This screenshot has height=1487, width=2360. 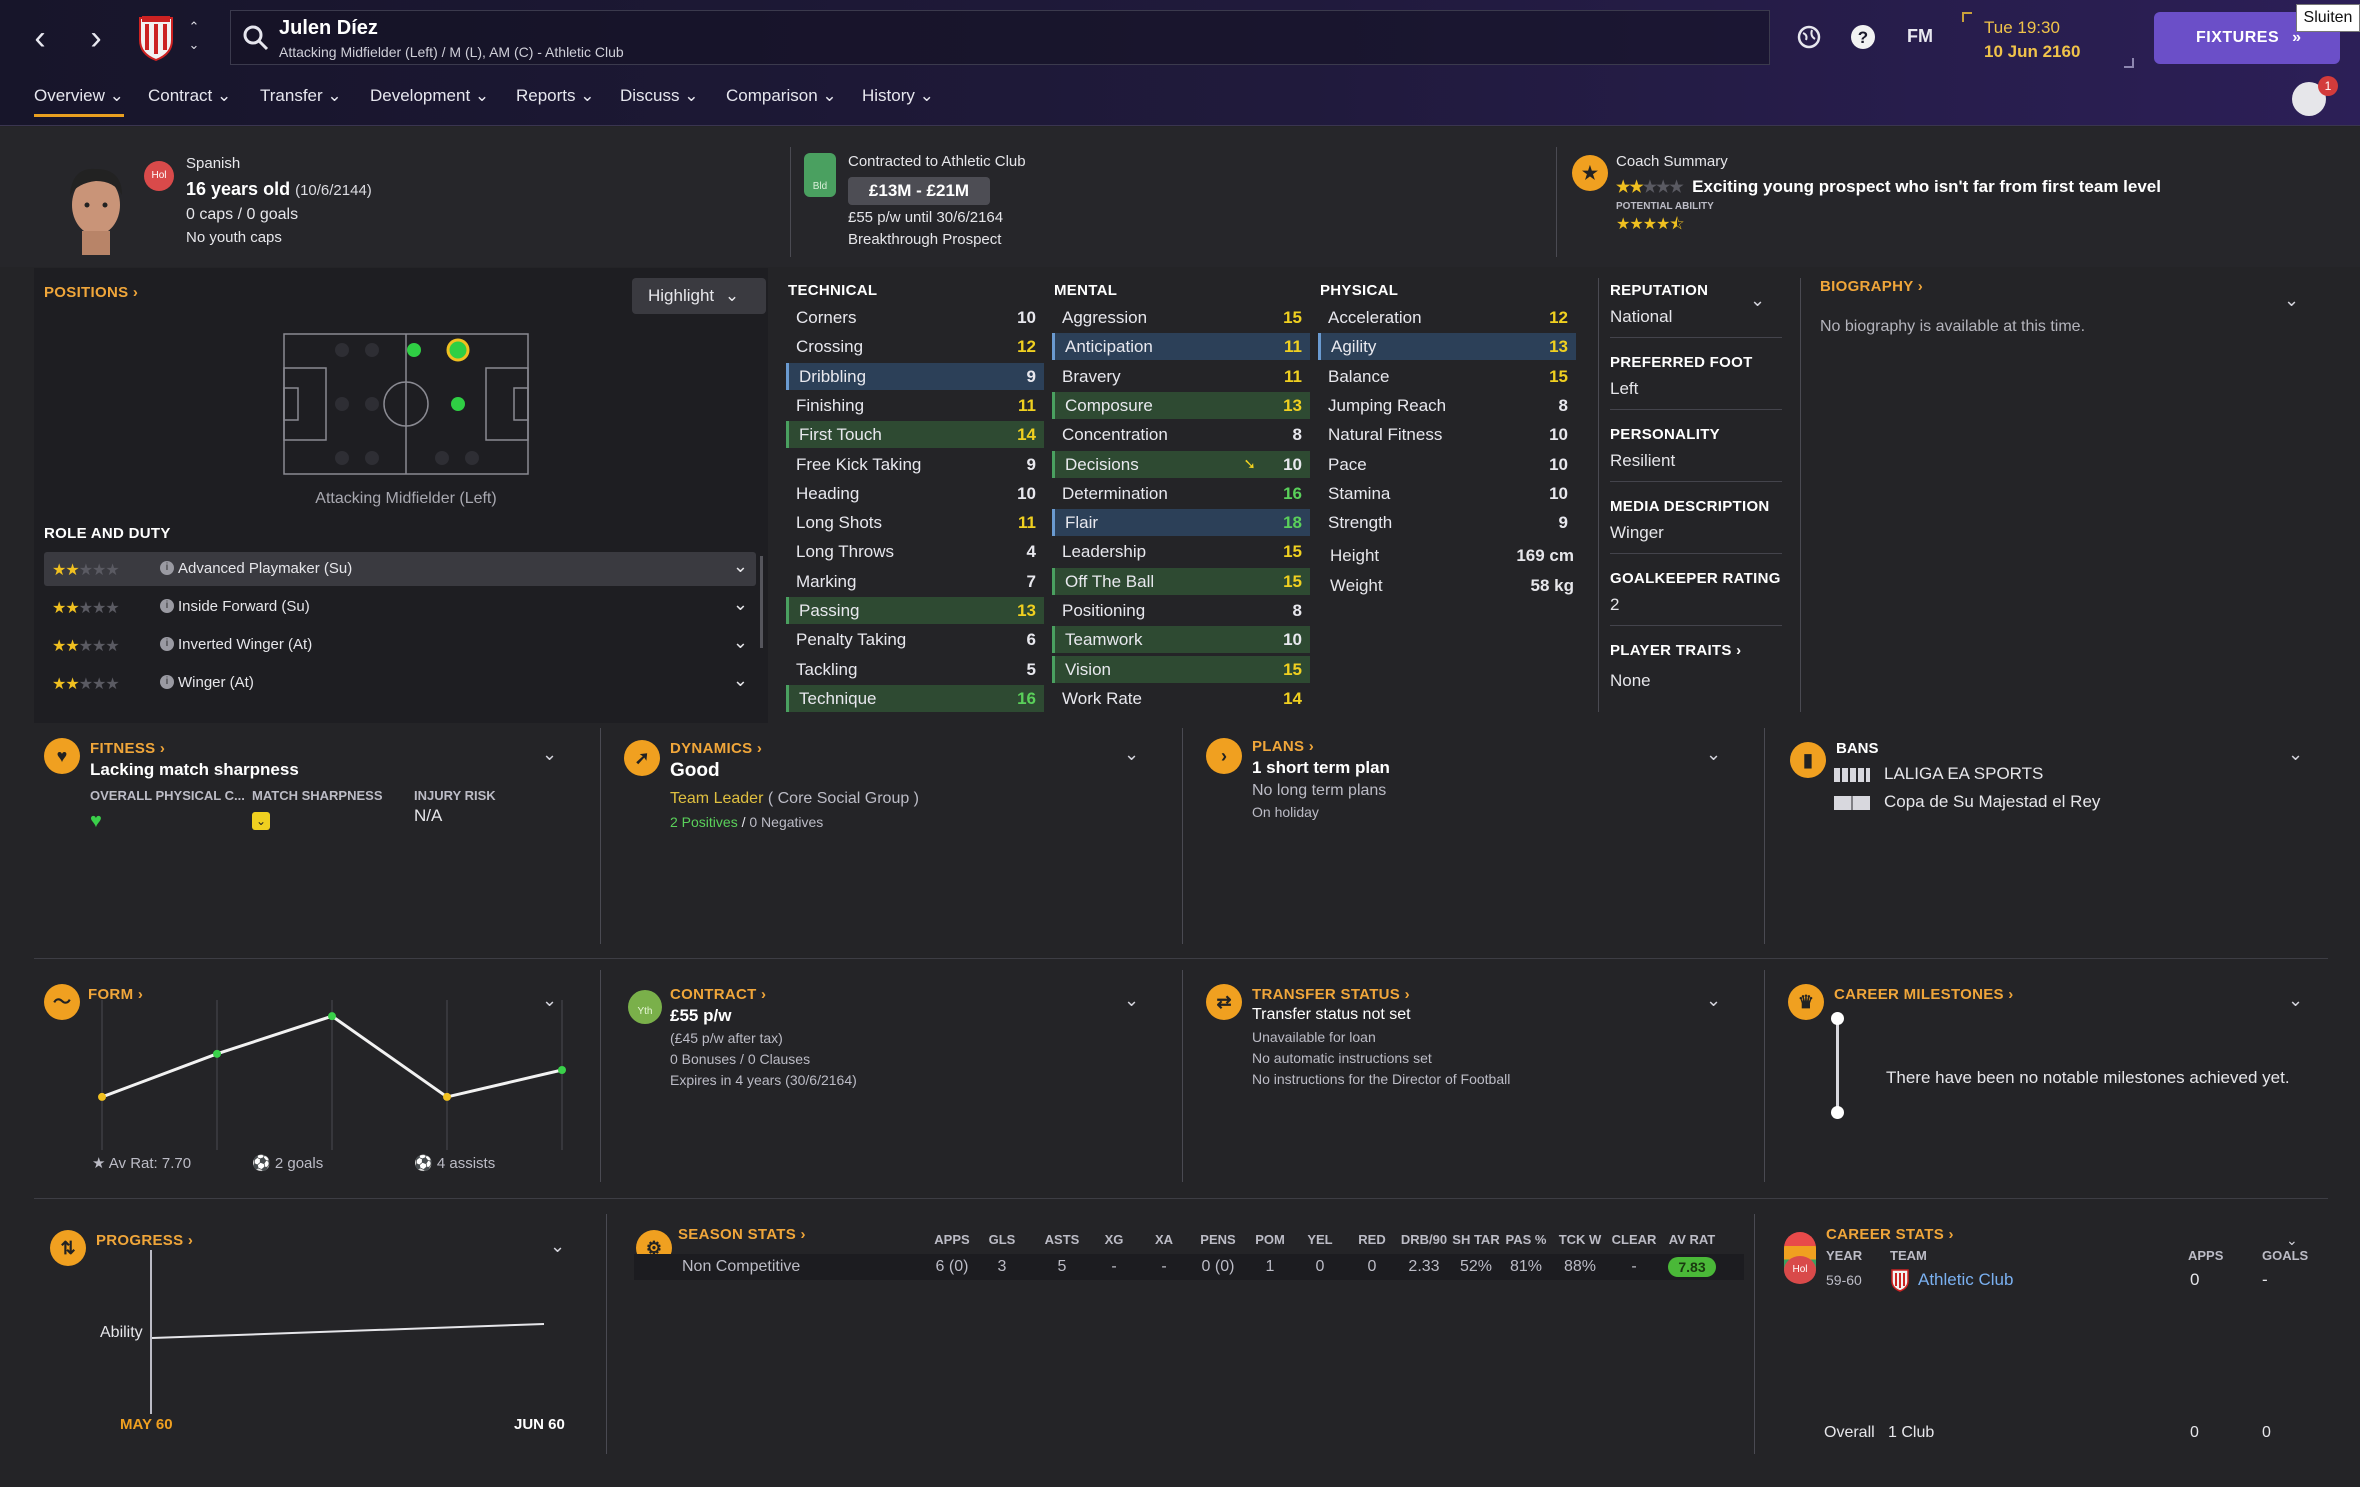 I want to click on tab-overview: Overview ⌄, so click(x=79, y=101).